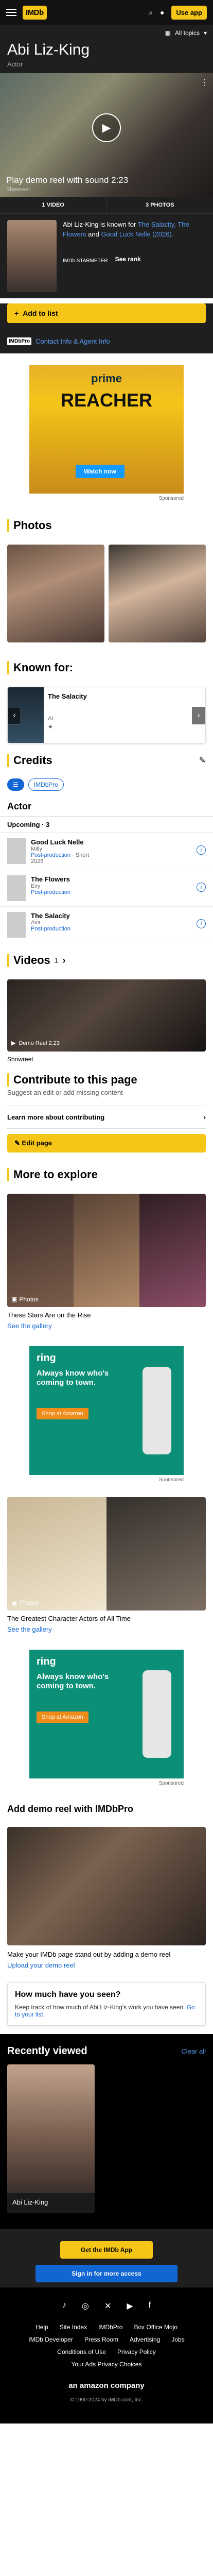  What do you see at coordinates (205, 82) in the screenshot?
I see `more-icon: ⋮` at bounding box center [205, 82].